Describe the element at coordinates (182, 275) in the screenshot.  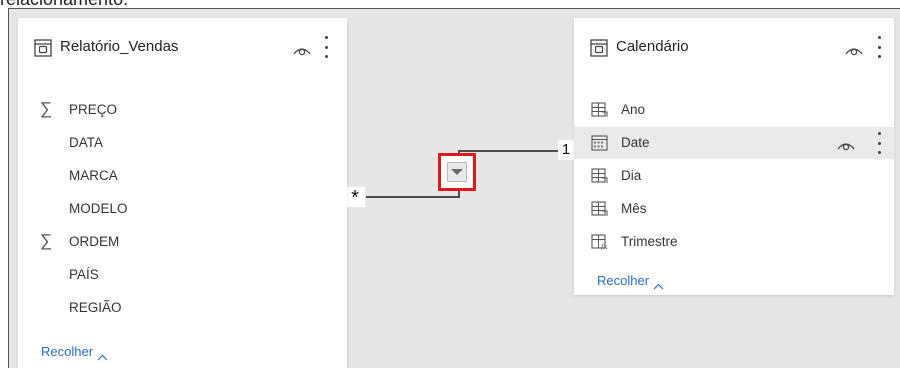
I see `field-row: PAÍS` at that location.